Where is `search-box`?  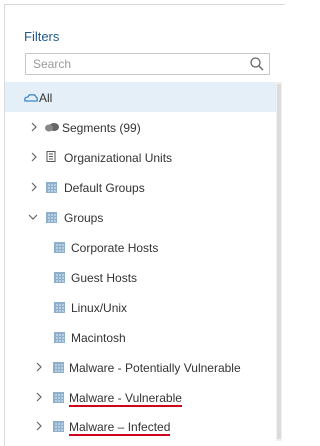
search-box is located at coordinates (147, 64).